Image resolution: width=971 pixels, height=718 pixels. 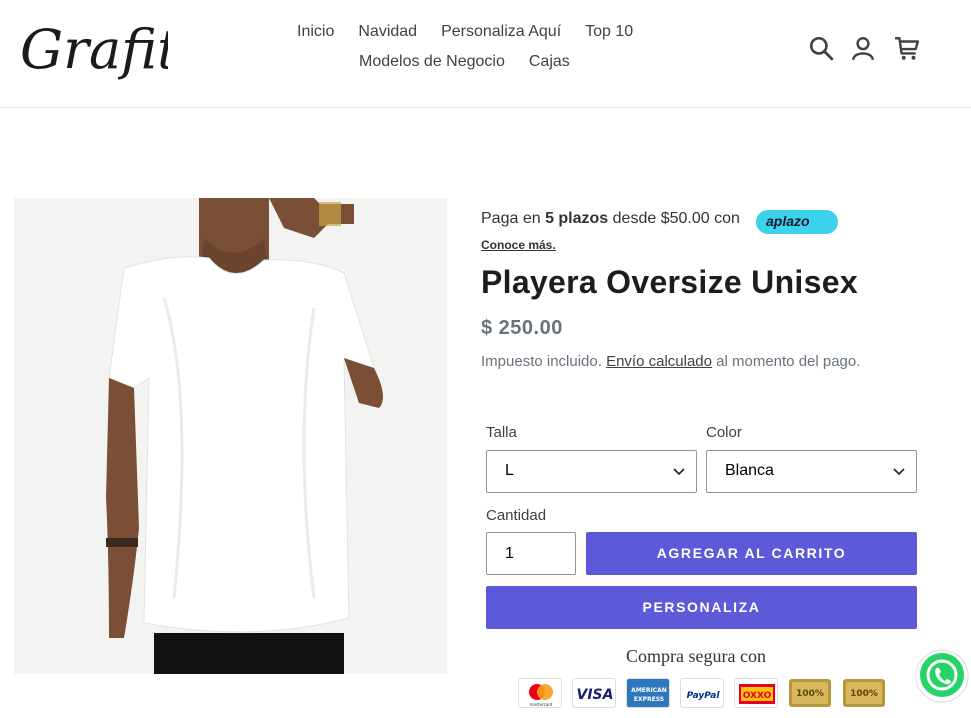 What do you see at coordinates (649, 699) in the screenshot?
I see `svg-text: EXPRESS` at bounding box center [649, 699].